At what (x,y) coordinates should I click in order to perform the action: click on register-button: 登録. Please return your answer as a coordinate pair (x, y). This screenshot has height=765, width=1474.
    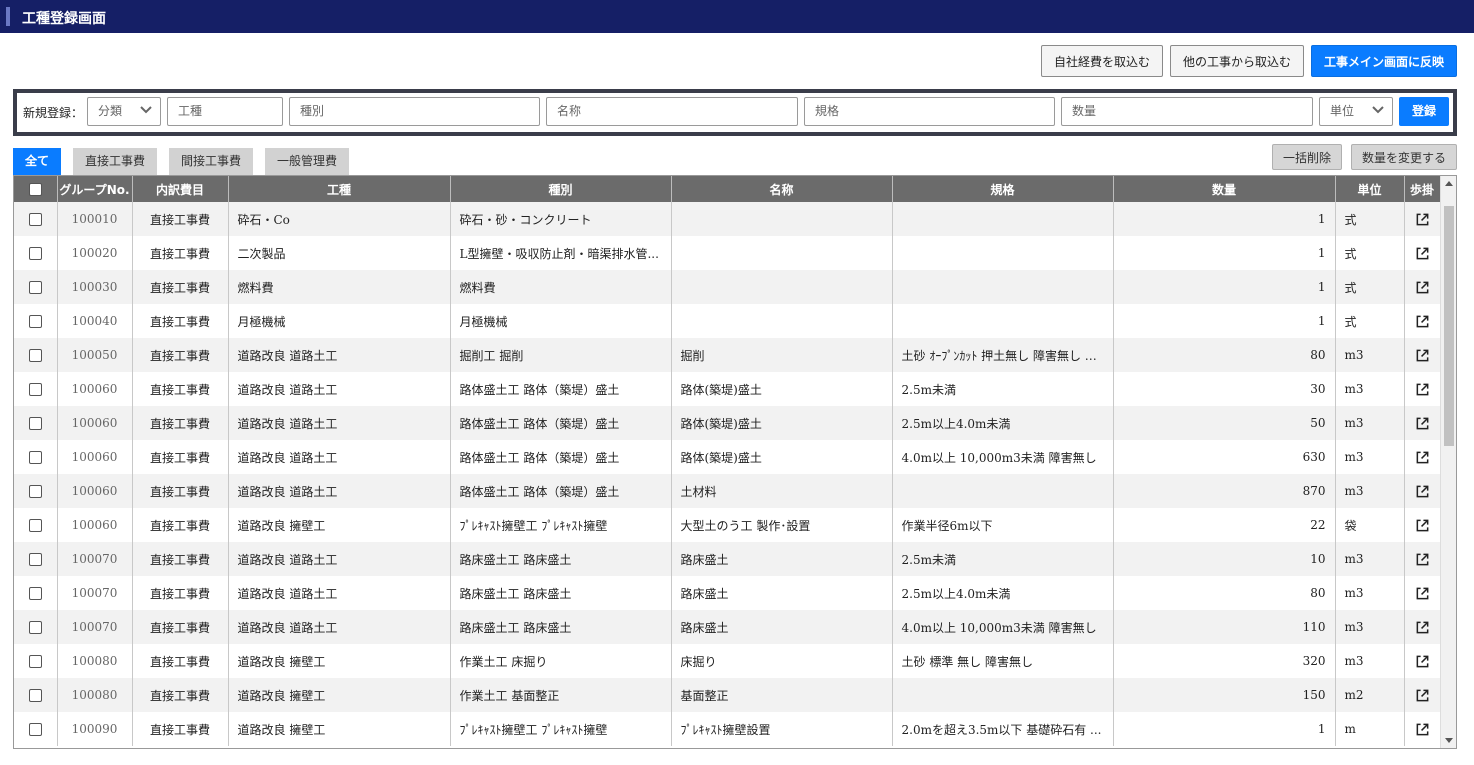
    Looking at the image, I should click on (1424, 111).